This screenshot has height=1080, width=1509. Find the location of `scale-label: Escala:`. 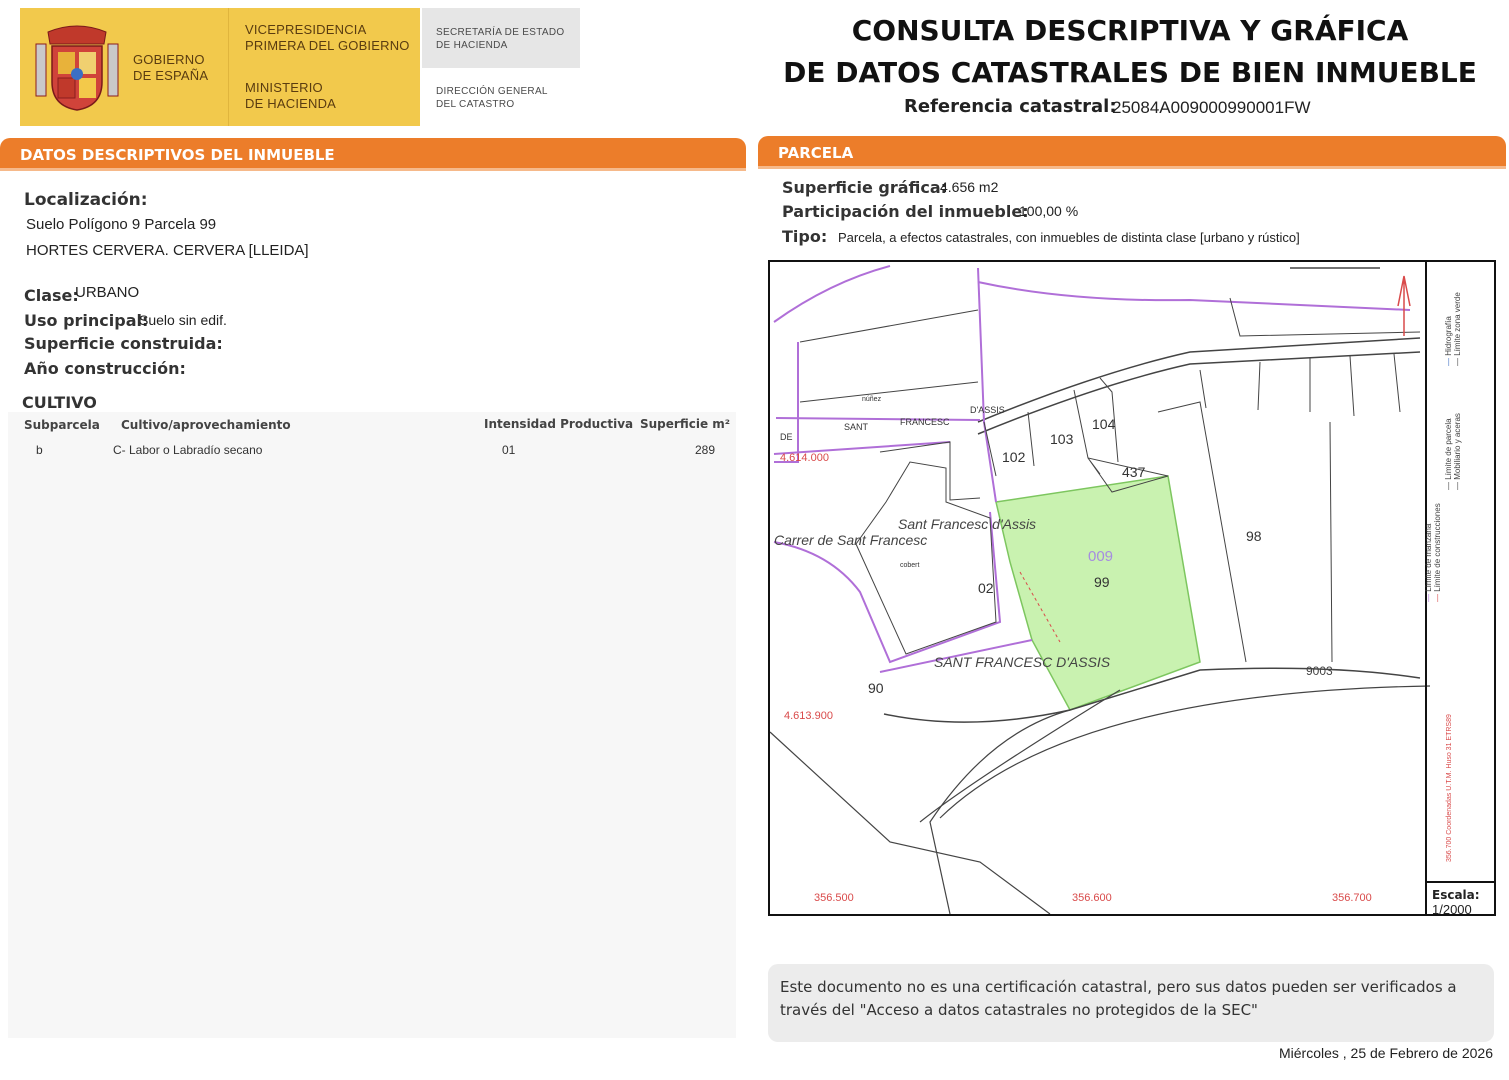

scale-label: Escala: is located at coordinates (1456, 895).